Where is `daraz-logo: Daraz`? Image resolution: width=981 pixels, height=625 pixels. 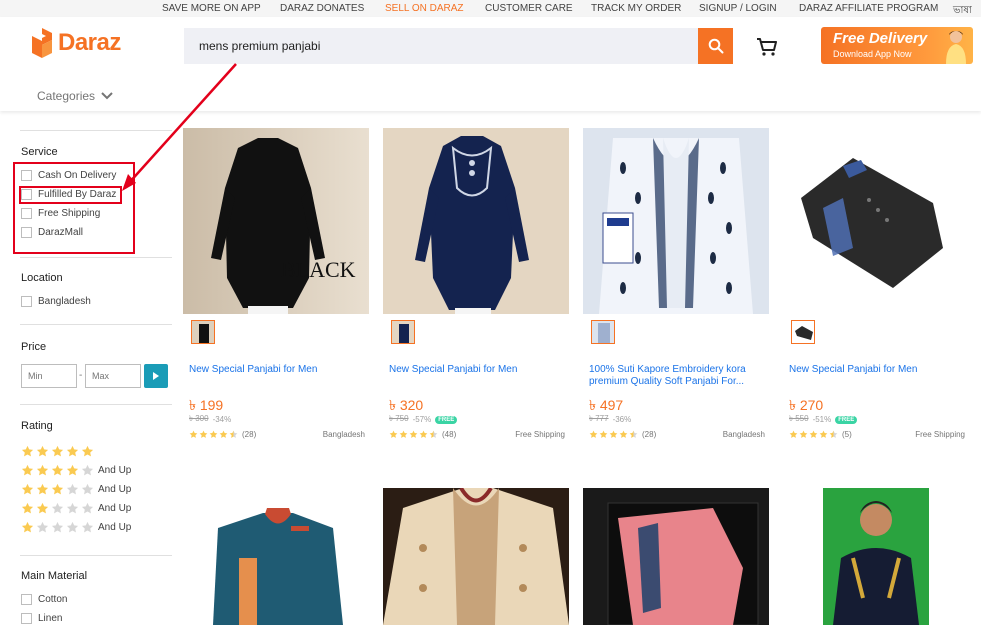 daraz-logo: Daraz is located at coordinates (76, 43).